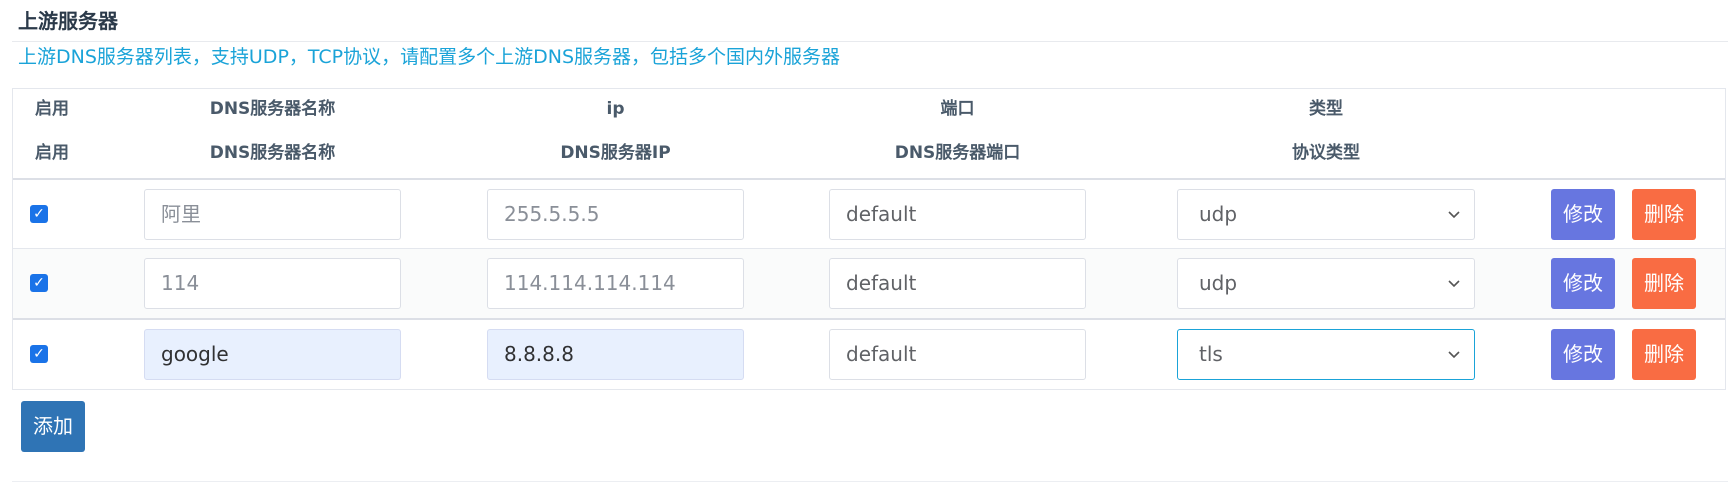  Describe the element at coordinates (52, 109) in the screenshot. I see `header-enabled: 启用` at that location.